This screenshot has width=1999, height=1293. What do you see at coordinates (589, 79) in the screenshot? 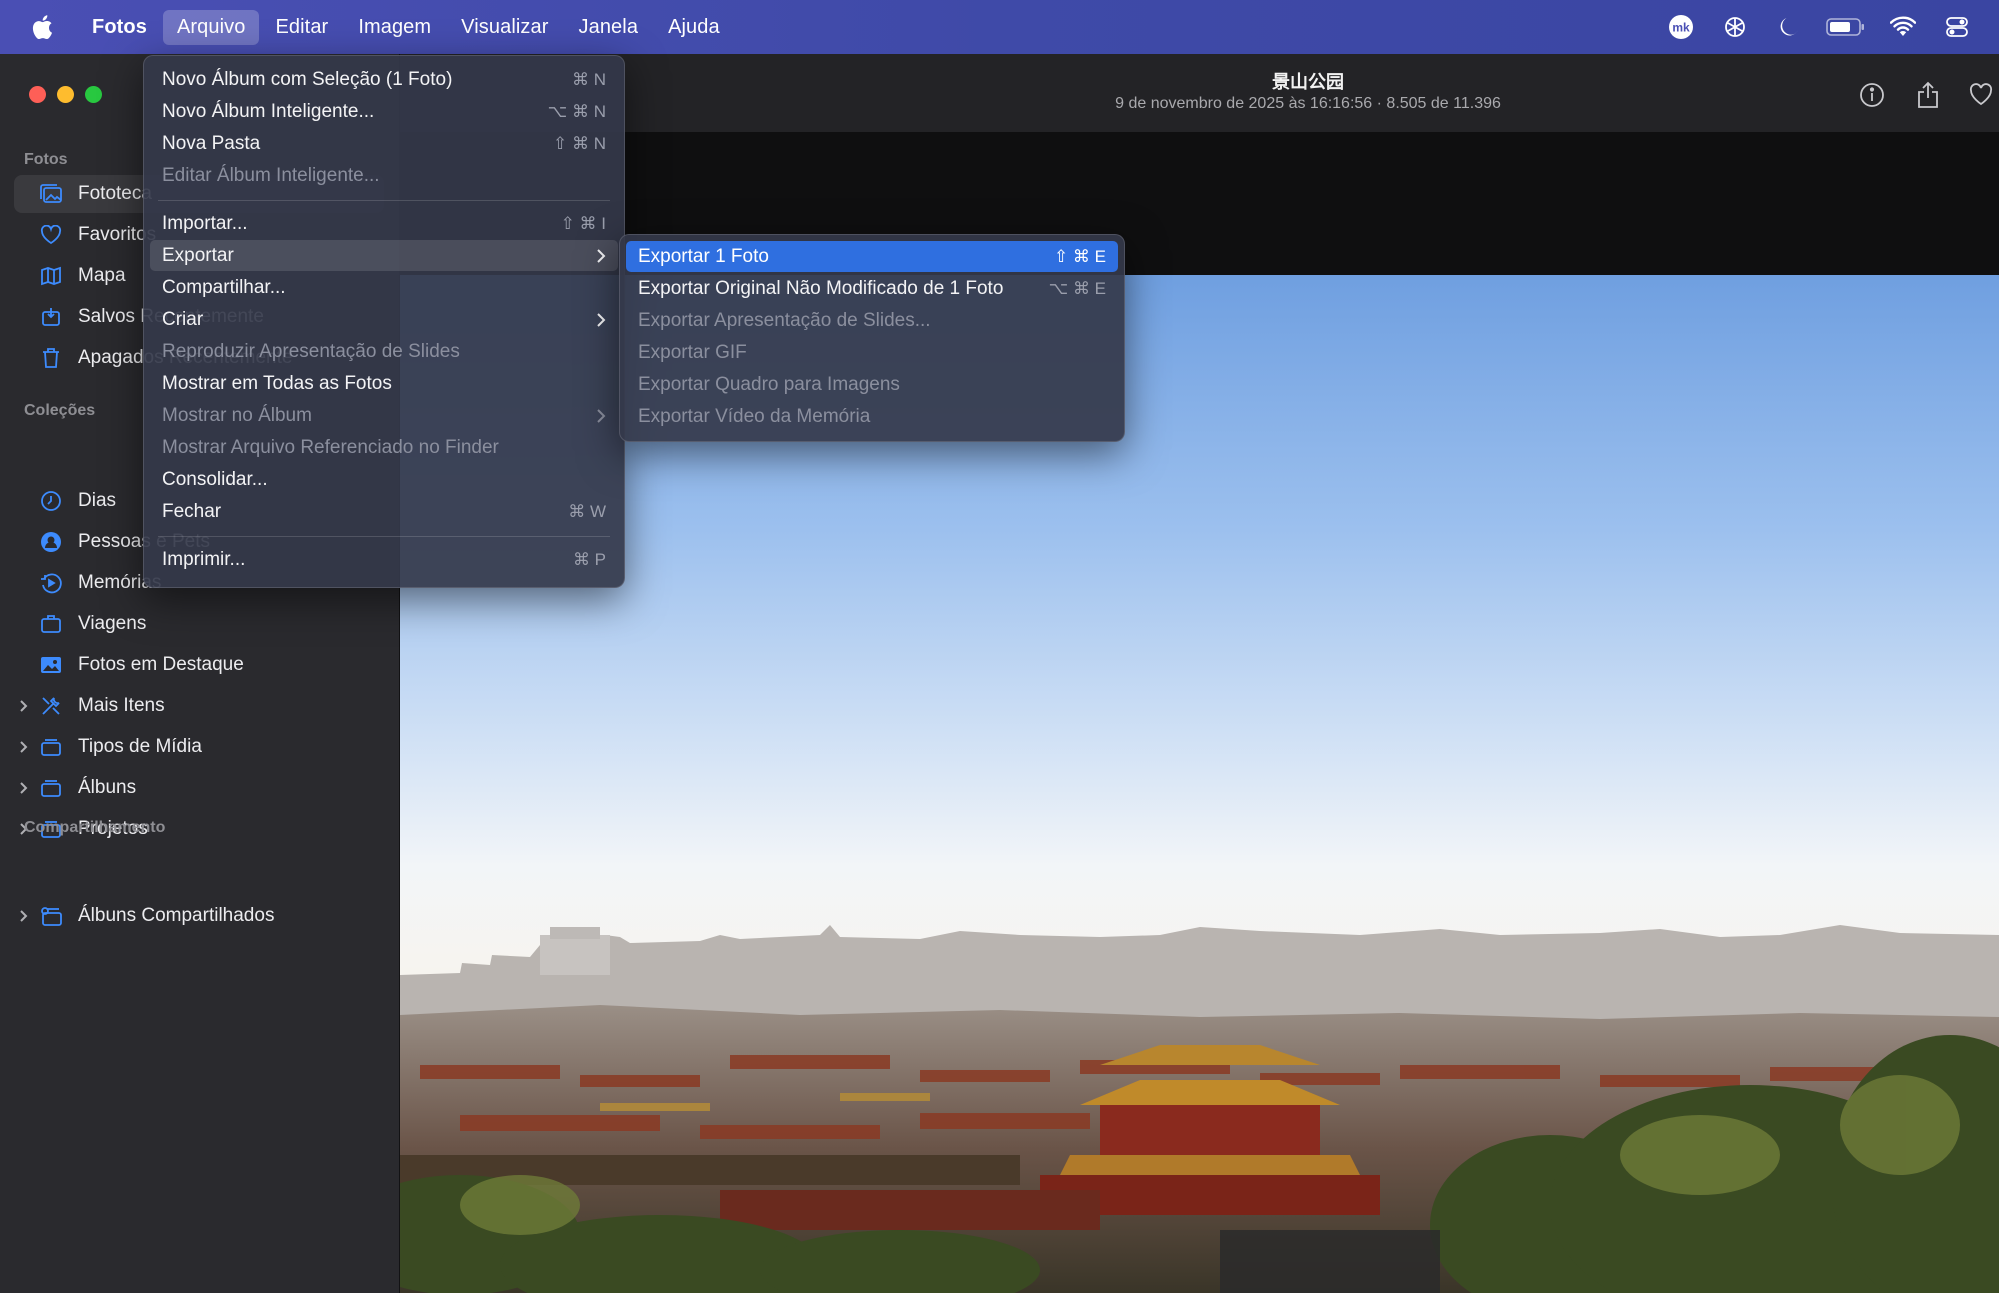
I see `menu-item-shortcut: ⌘ N` at bounding box center [589, 79].